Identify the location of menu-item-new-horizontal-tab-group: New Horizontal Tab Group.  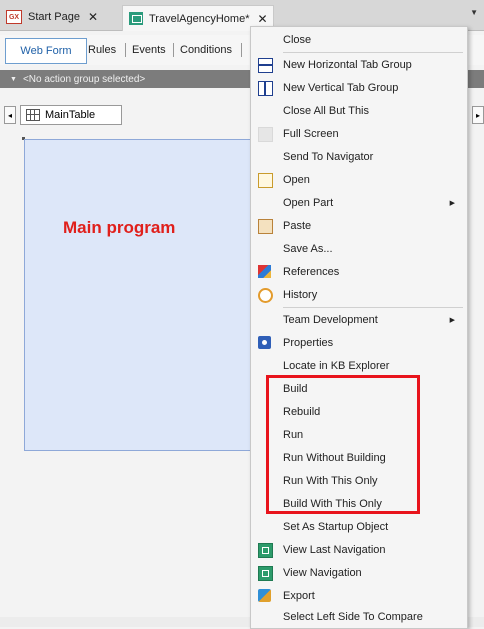
(359, 64).